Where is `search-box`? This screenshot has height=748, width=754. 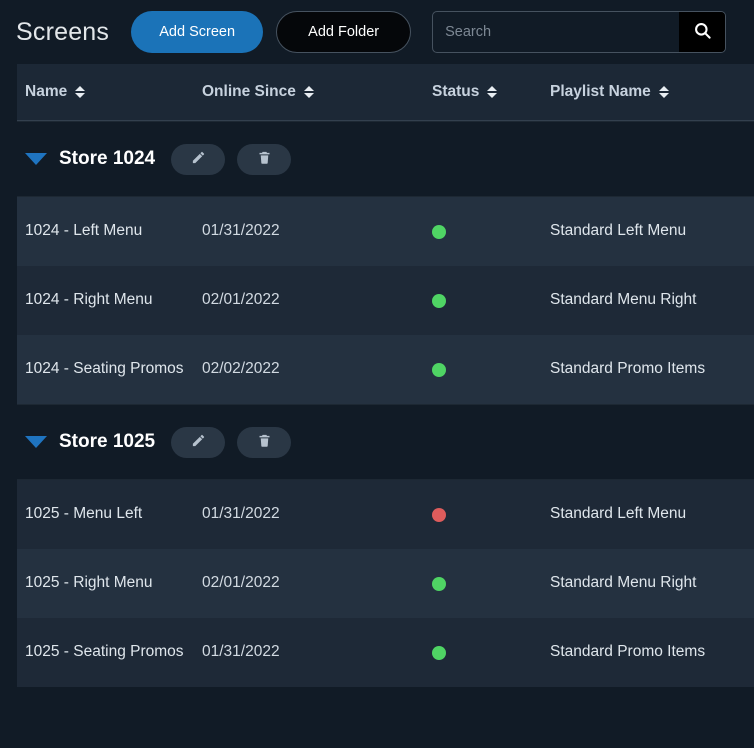 search-box is located at coordinates (579, 32).